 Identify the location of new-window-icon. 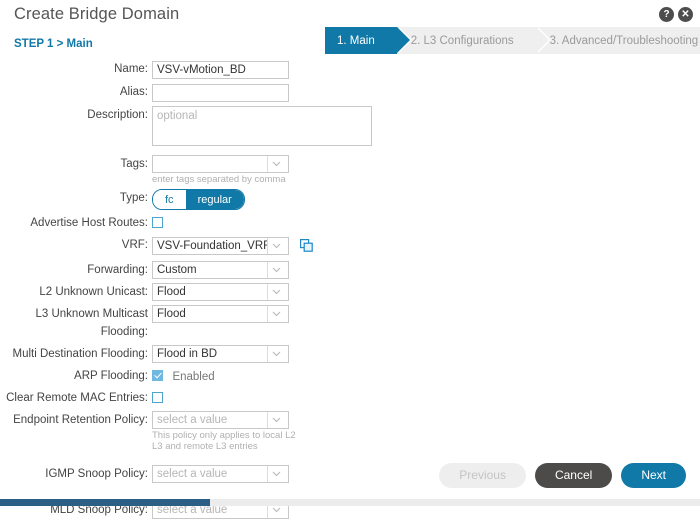
(307, 248).